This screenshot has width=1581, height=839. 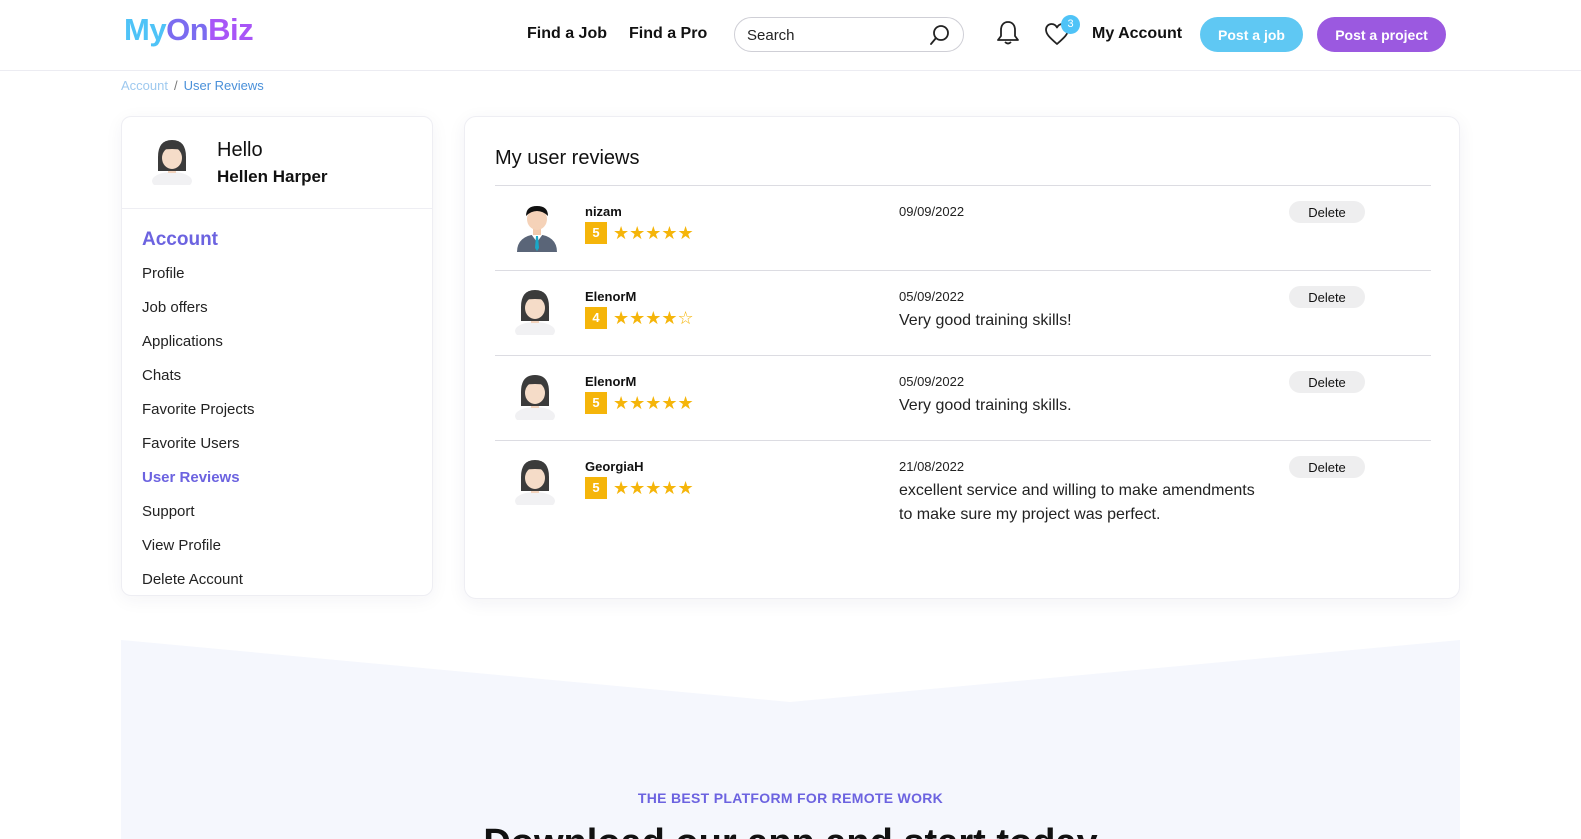 I want to click on search-icon, so click(x=940, y=37).